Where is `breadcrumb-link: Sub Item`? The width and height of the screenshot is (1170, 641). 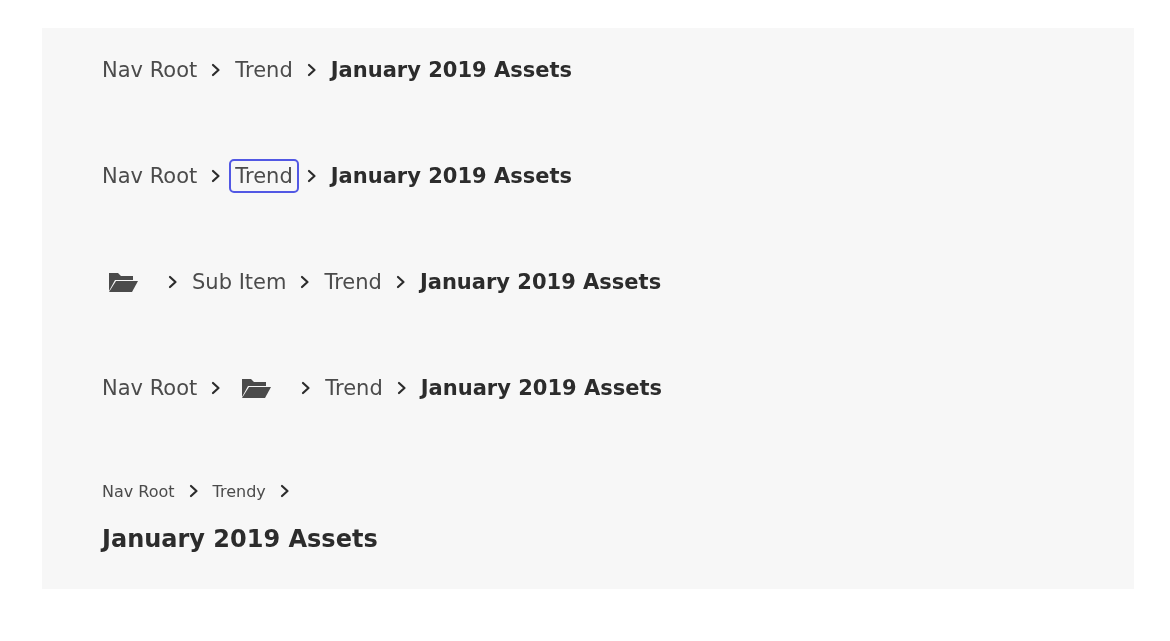
breadcrumb-link: Sub Item is located at coordinates (239, 282).